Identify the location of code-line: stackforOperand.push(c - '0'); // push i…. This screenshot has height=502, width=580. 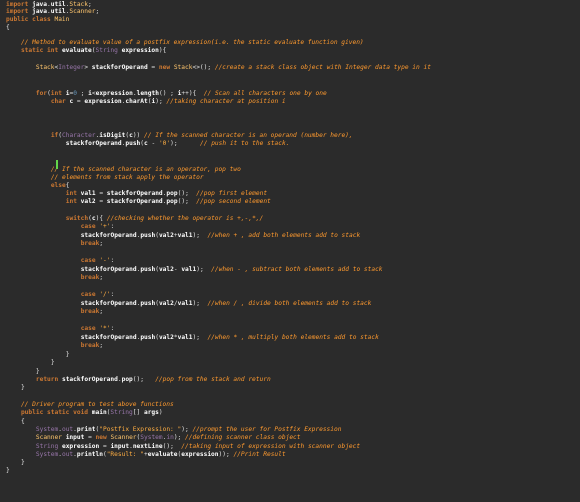
(291, 143).